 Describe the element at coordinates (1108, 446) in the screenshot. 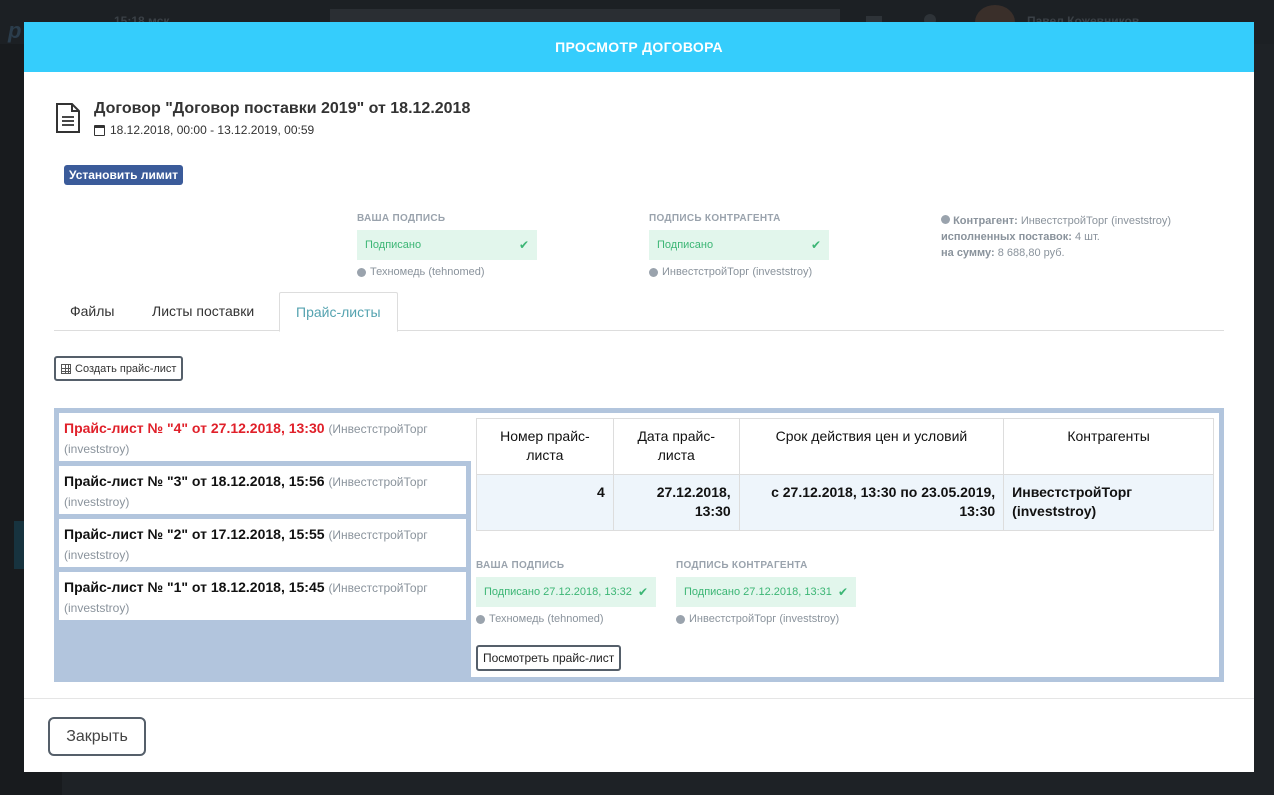

I see `column-header-partners: Контрагенты` at that location.